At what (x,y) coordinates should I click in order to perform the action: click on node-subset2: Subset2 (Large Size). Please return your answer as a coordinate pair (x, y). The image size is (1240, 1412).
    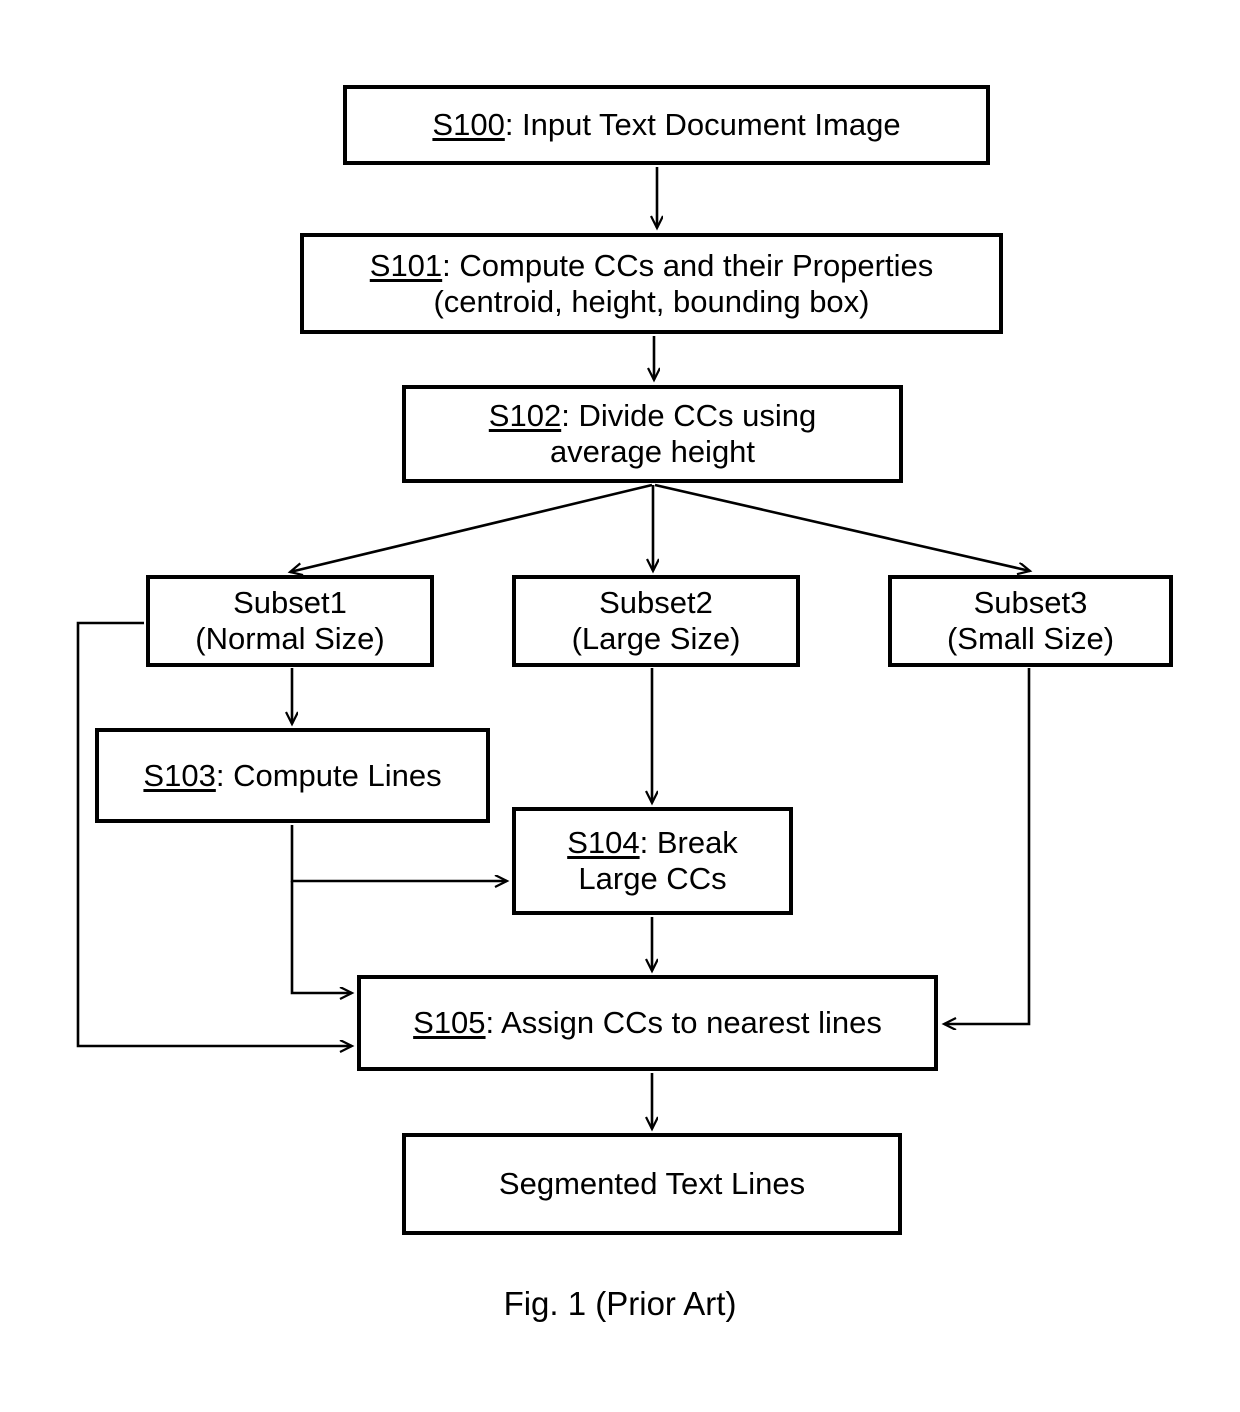
    Looking at the image, I should click on (656, 621).